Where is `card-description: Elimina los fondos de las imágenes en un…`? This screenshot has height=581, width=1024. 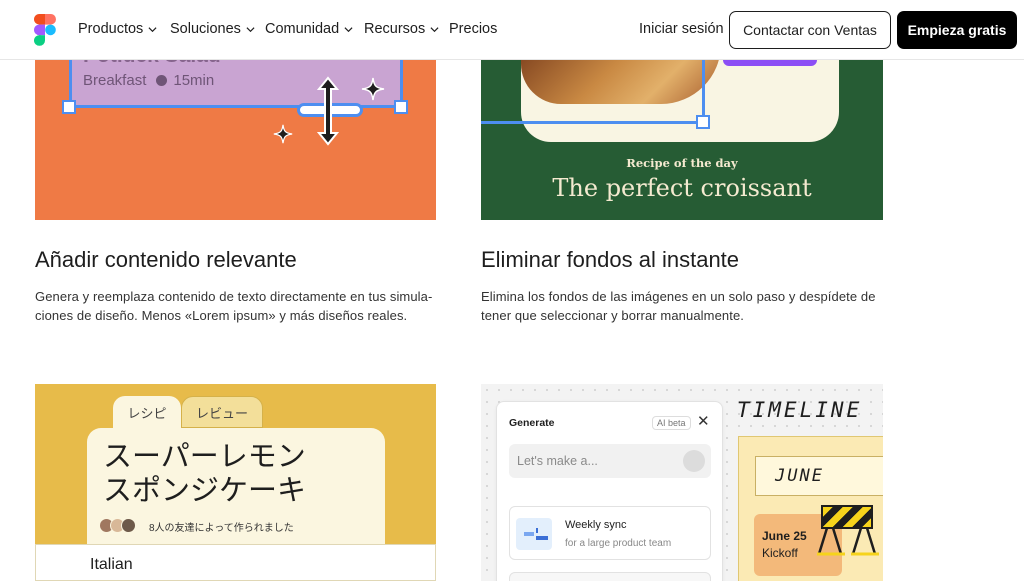 card-description: Elimina los fondos de las imágenes en un… is located at coordinates (678, 306).